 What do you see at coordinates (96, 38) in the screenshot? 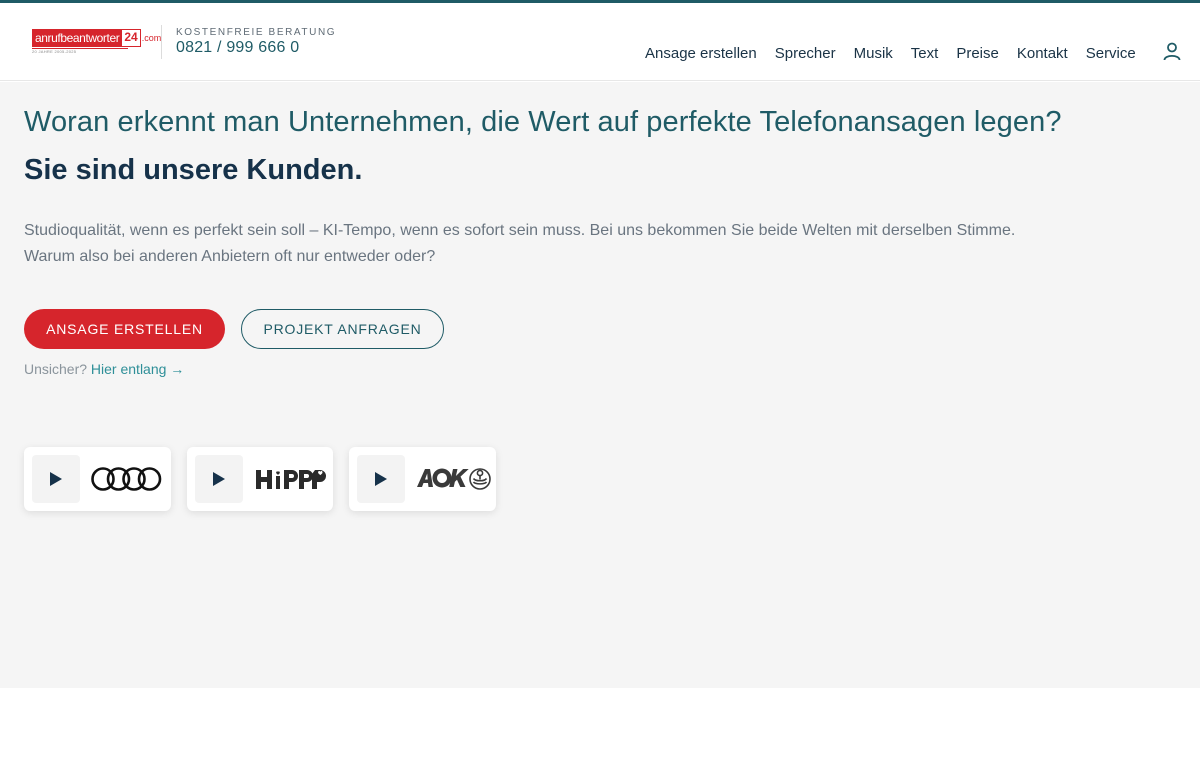
I see `logo-wordmark: anrufbeantworter 24 .com` at bounding box center [96, 38].